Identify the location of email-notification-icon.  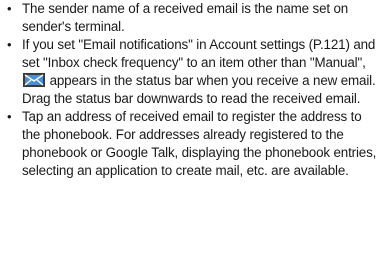
(34, 80).